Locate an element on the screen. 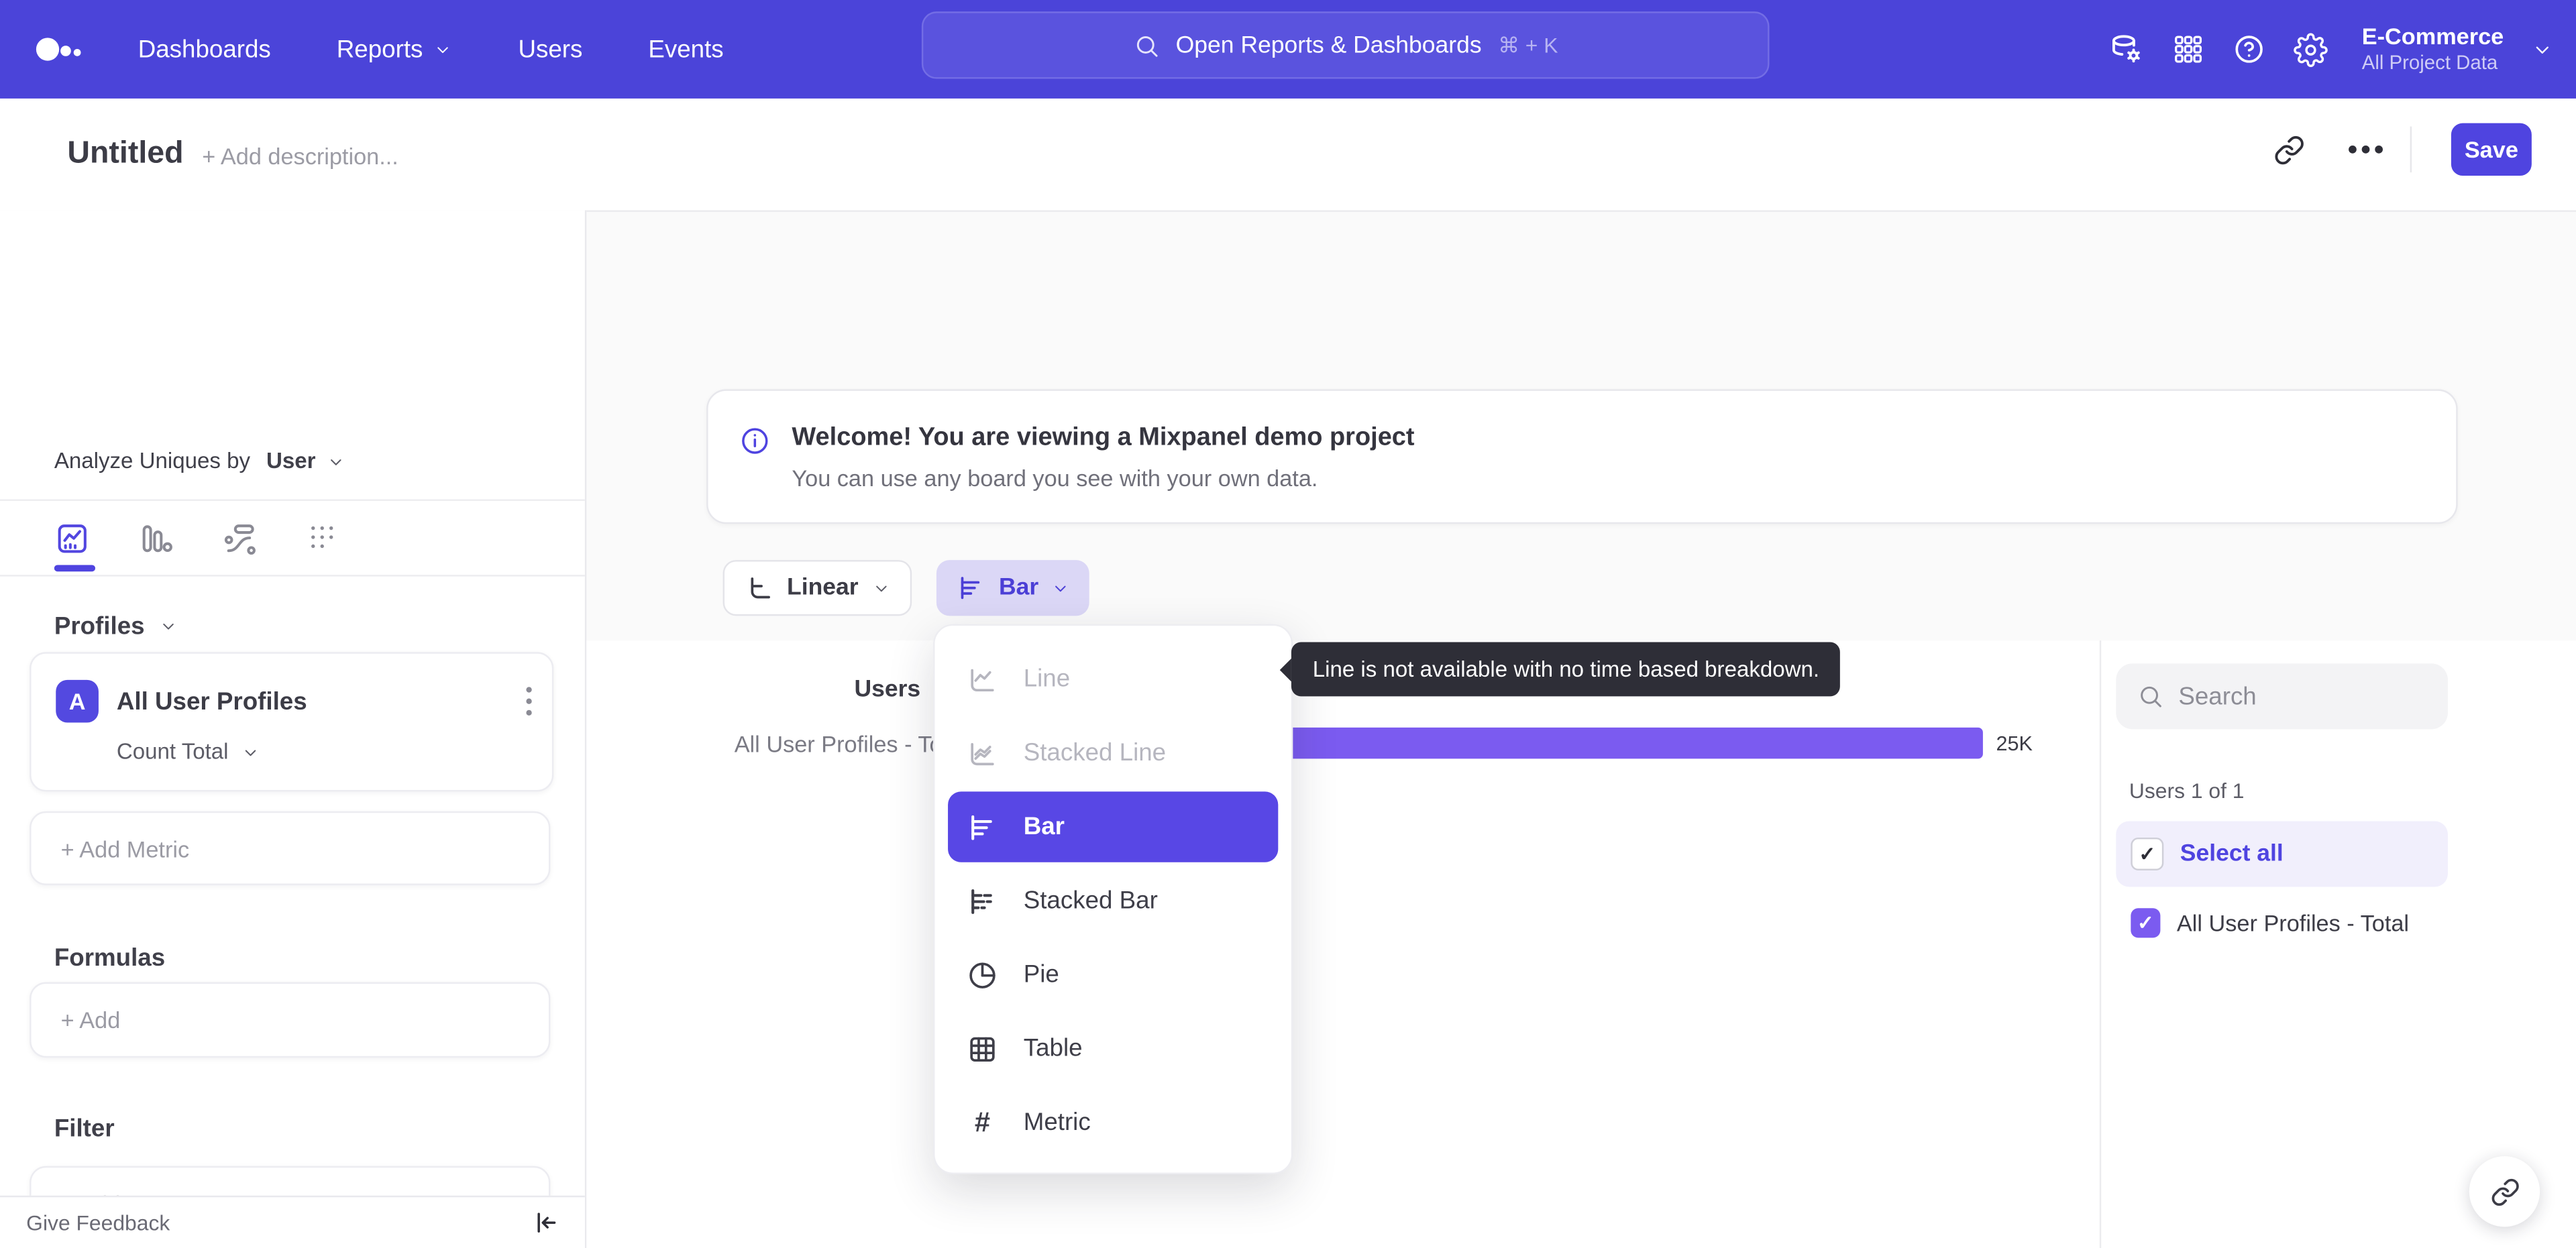 This screenshot has height=1248, width=2576. analyze-value-dropdown: User is located at coordinates (291, 461).